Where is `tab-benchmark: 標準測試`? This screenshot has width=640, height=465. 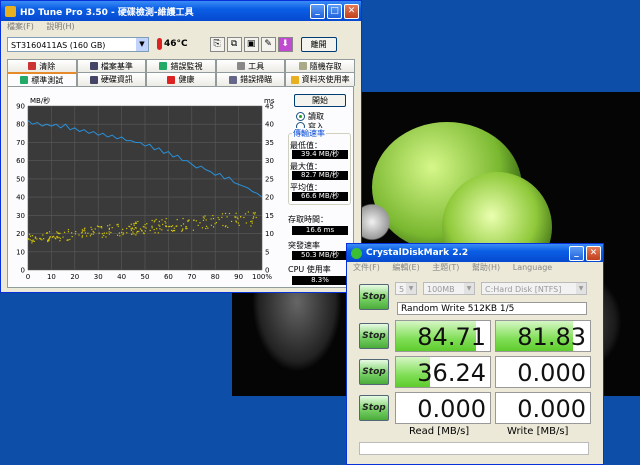
tab-benchmark: 標準測試 is located at coordinates (42, 79).